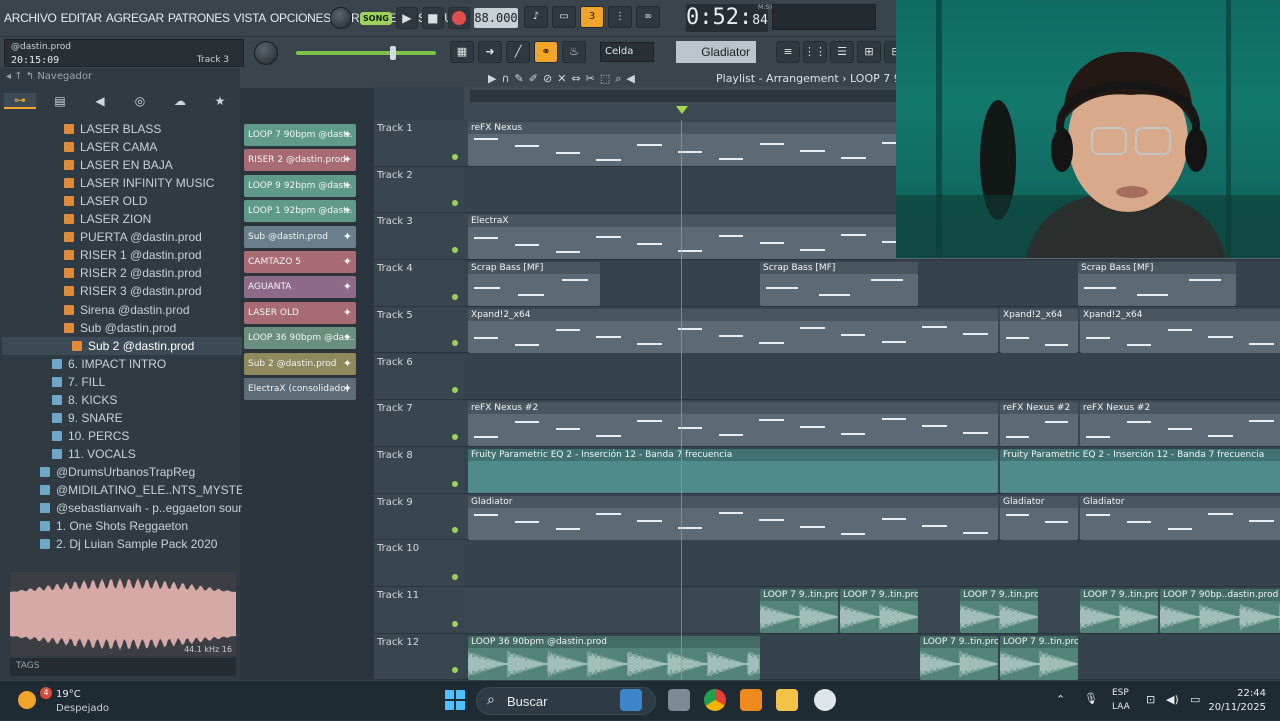 This screenshot has height=721, width=1280. What do you see at coordinates (140, 472) in the screenshot?
I see `browser-folder-item: @DrumsUrbanosTrapReg` at bounding box center [140, 472].